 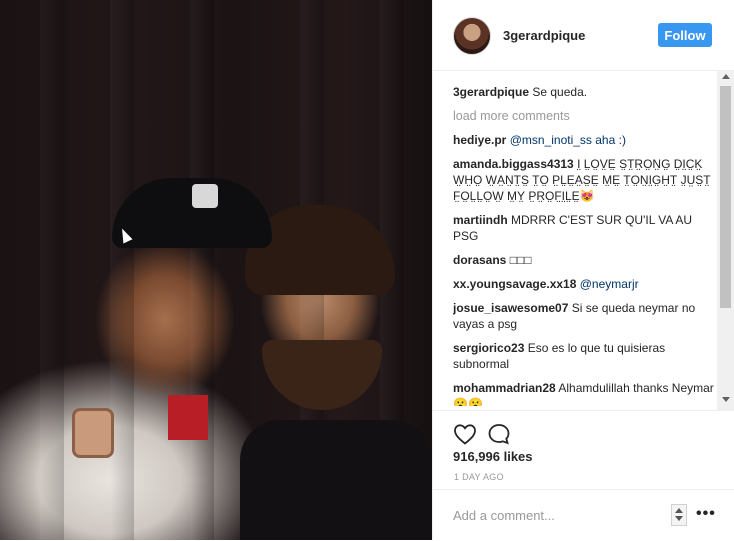 I want to click on comment-username: mohammadrian28, so click(x=504, y=388).